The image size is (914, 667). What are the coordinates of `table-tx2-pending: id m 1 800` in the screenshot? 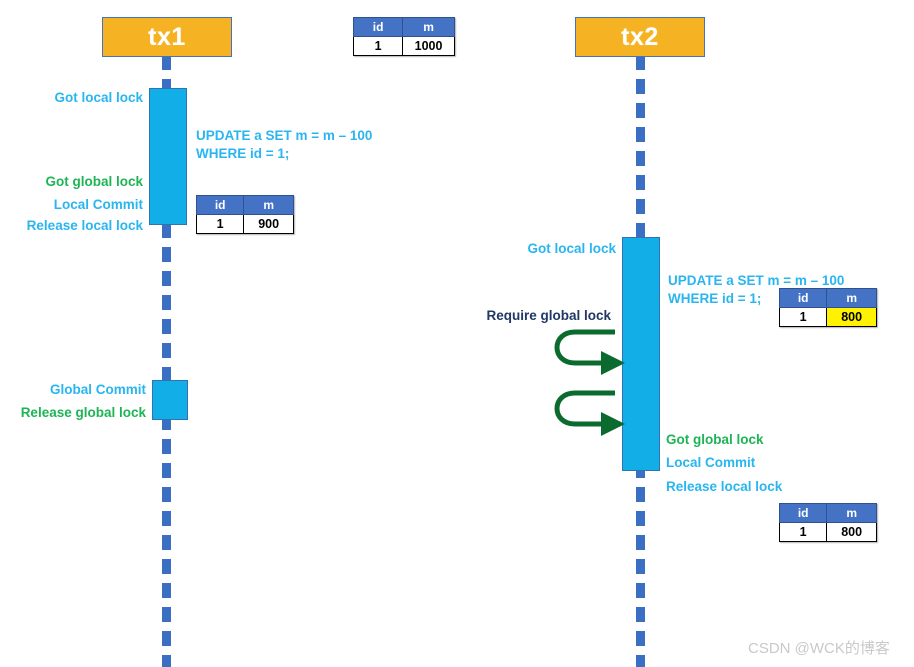 It's located at (827, 307).